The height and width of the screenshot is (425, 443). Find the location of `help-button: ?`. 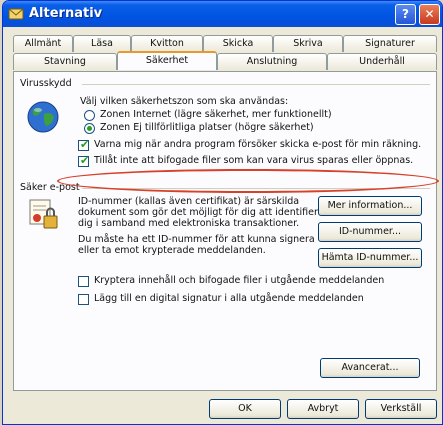

help-button: ? is located at coordinates (405, 14).